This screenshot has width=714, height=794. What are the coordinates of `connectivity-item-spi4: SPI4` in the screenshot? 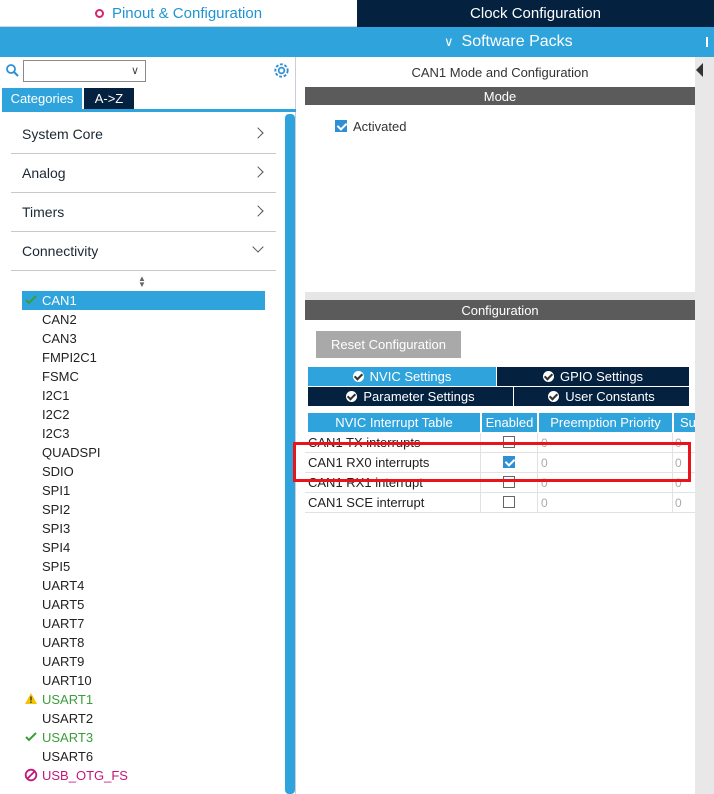 It's located at (143, 547).